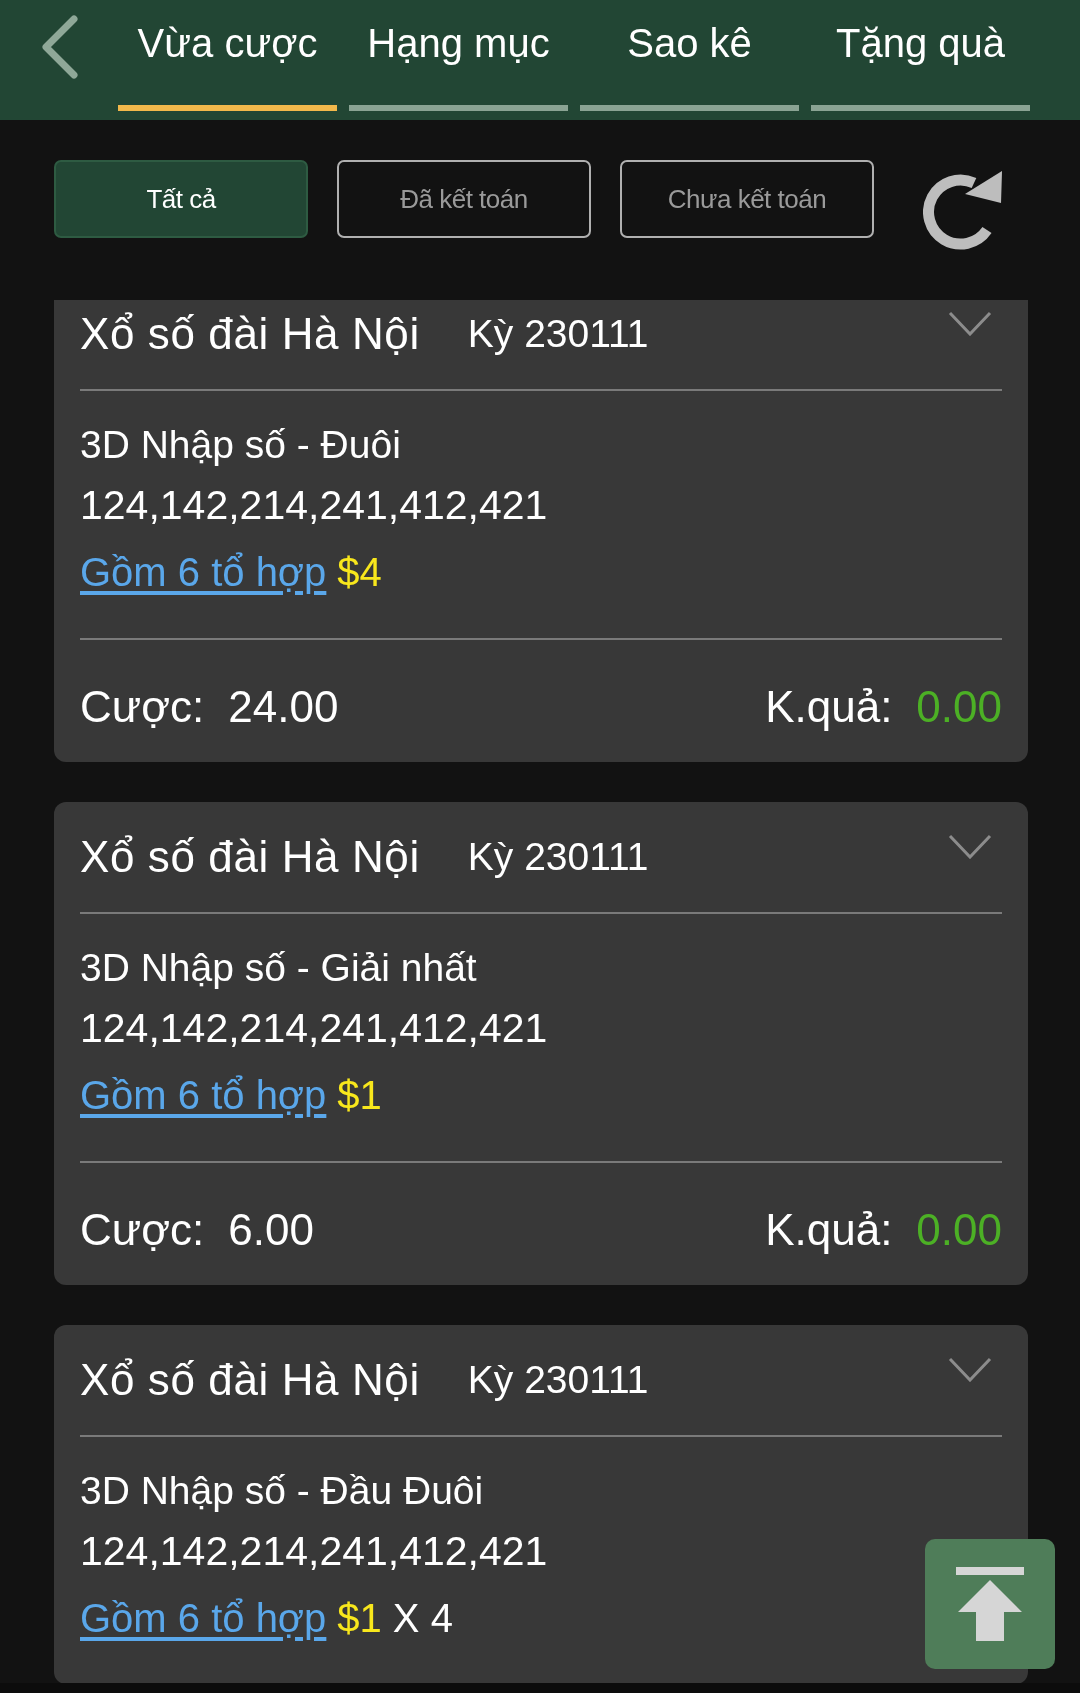  Describe the element at coordinates (60, 47) in the screenshot. I see `back-icon` at that location.